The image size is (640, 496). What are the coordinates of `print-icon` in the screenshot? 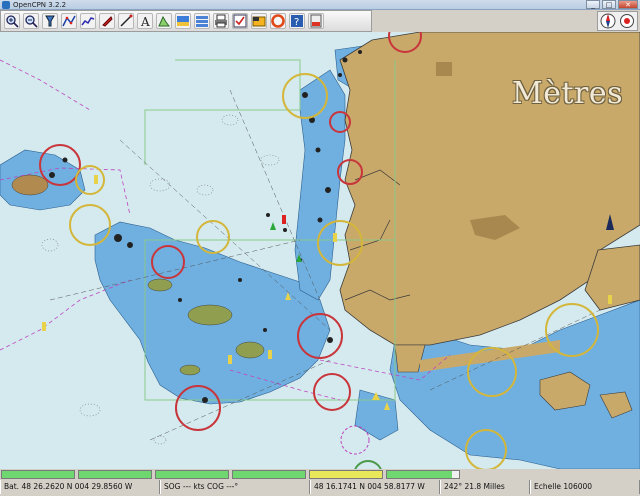 It's located at (221, 21).